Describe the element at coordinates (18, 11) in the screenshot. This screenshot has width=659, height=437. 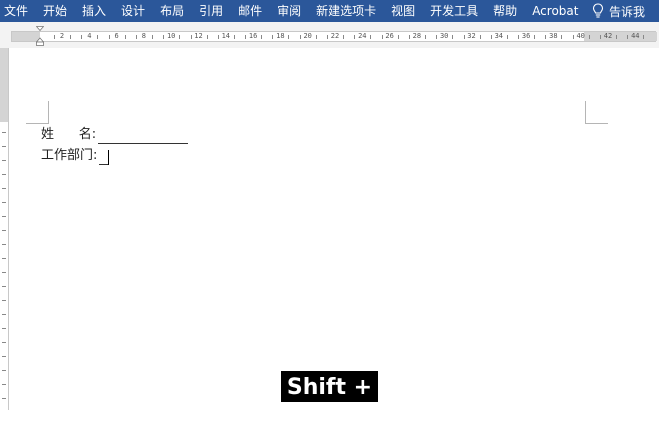
I see `tab-file: 文件` at that location.